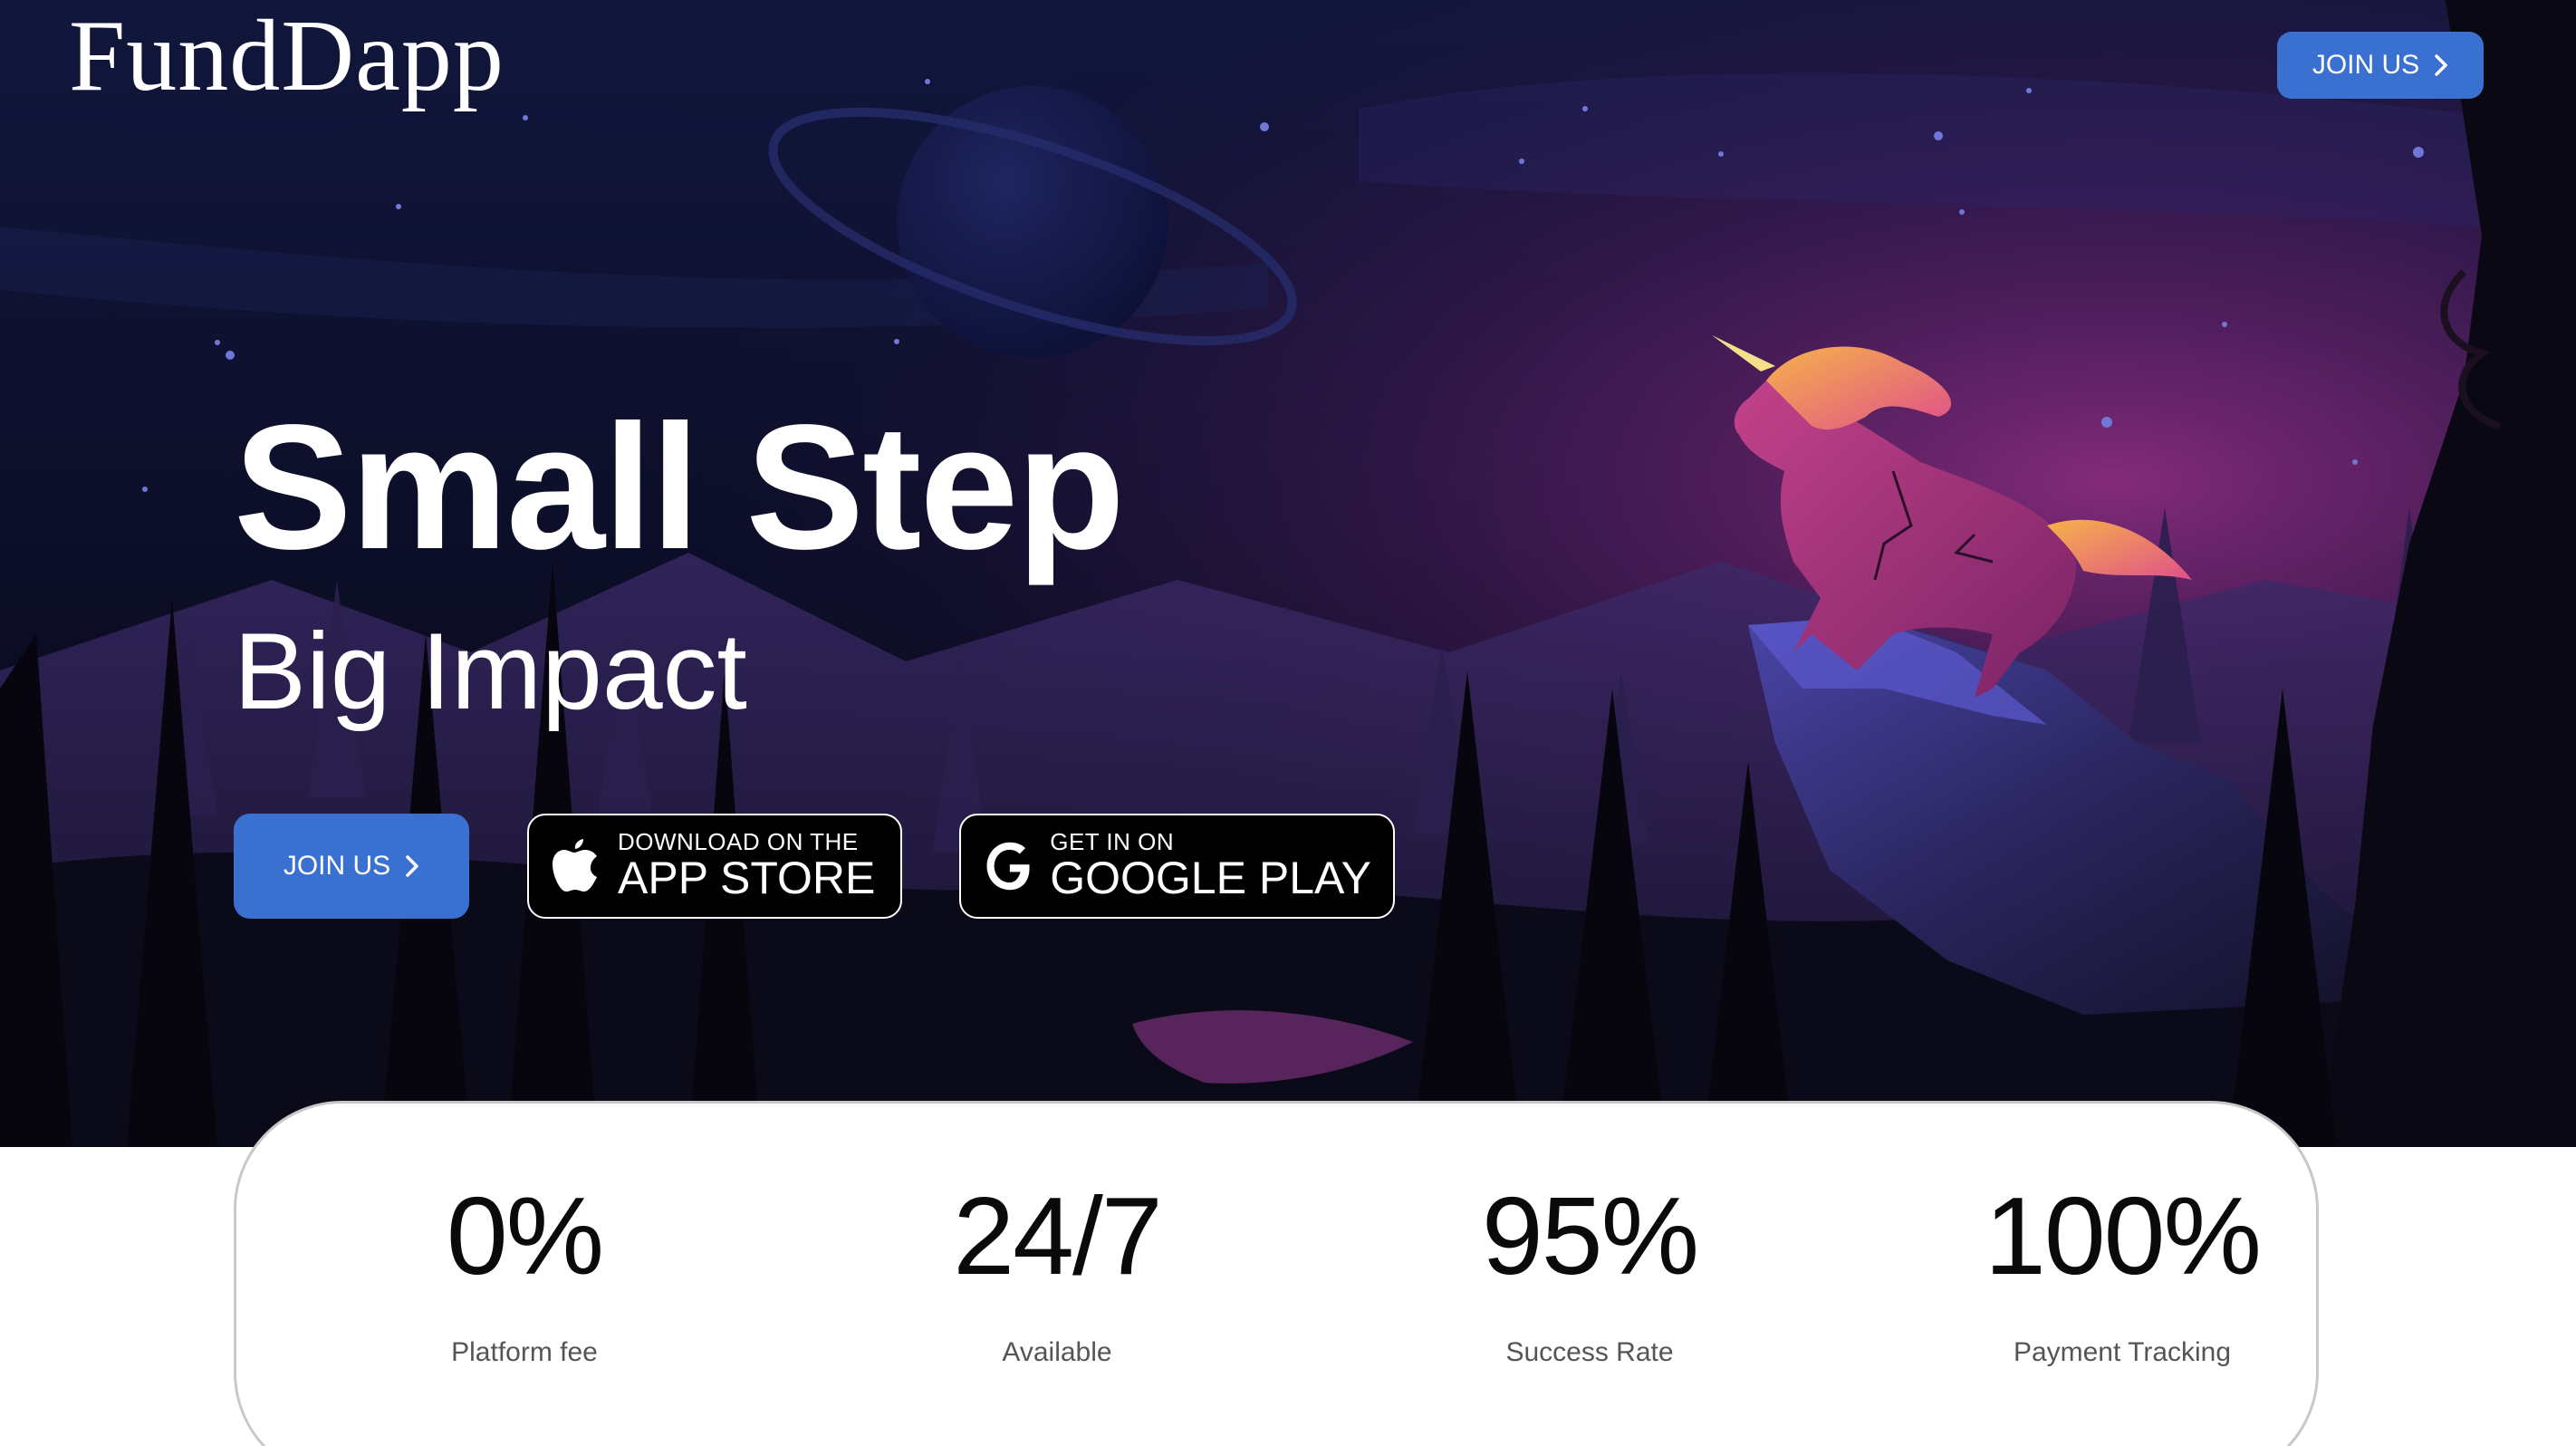  I want to click on stat-value: 24/7, so click(1057, 1235).